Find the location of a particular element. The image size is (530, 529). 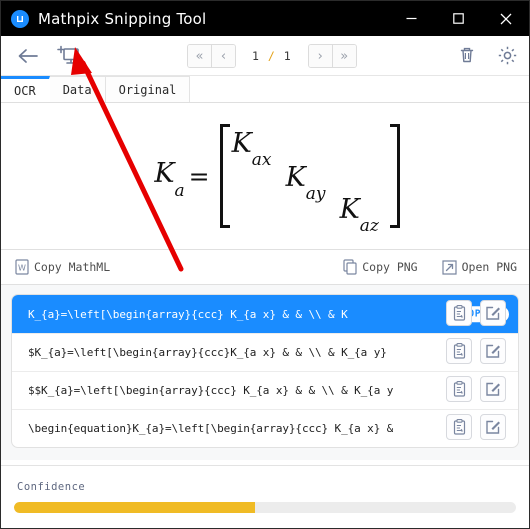

copy-mathml-label: Copy MathML is located at coordinates (72, 267).